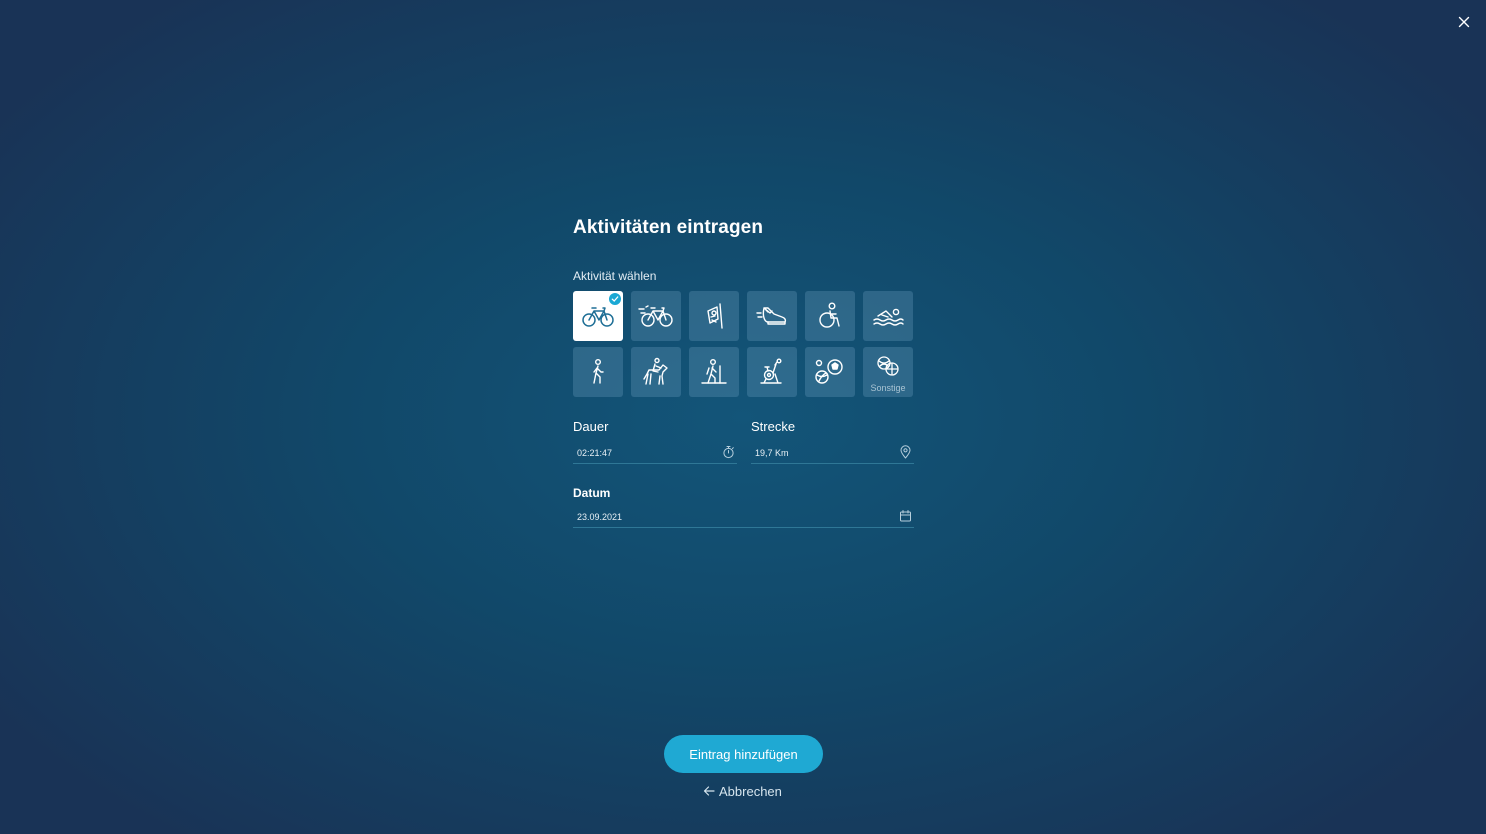  I want to click on activity-tile-cycling, so click(598, 316).